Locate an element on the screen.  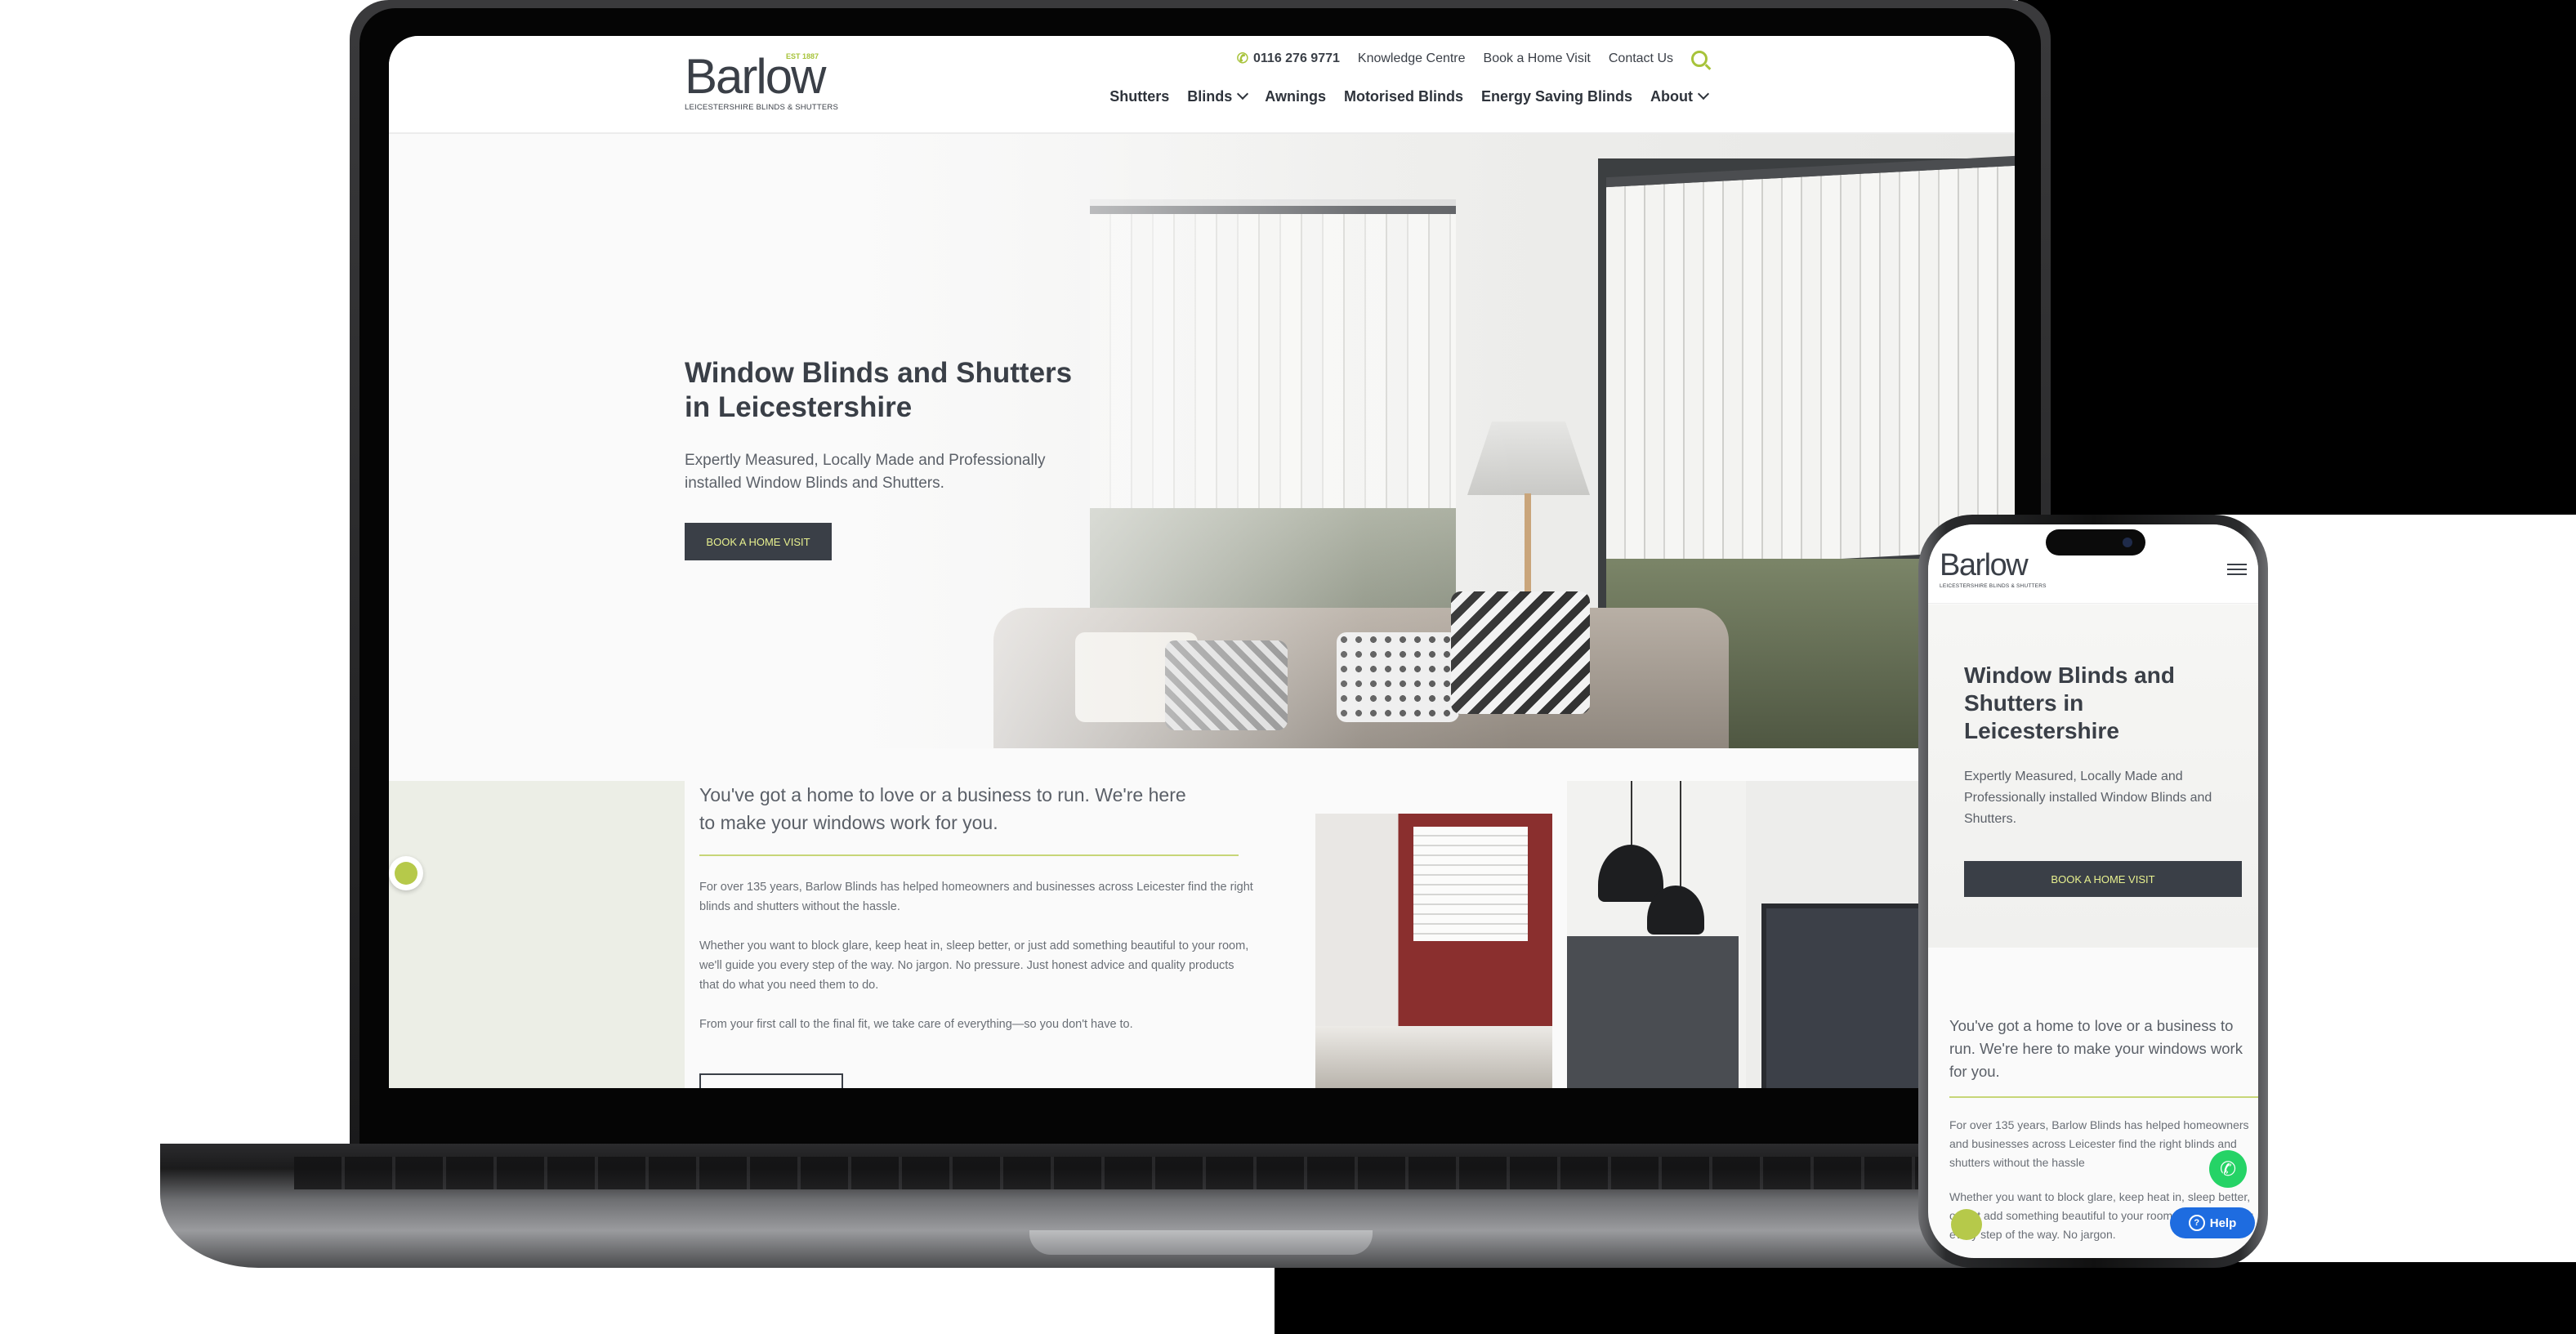
nav-label: Shutters is located at coordinates (1140, 96).